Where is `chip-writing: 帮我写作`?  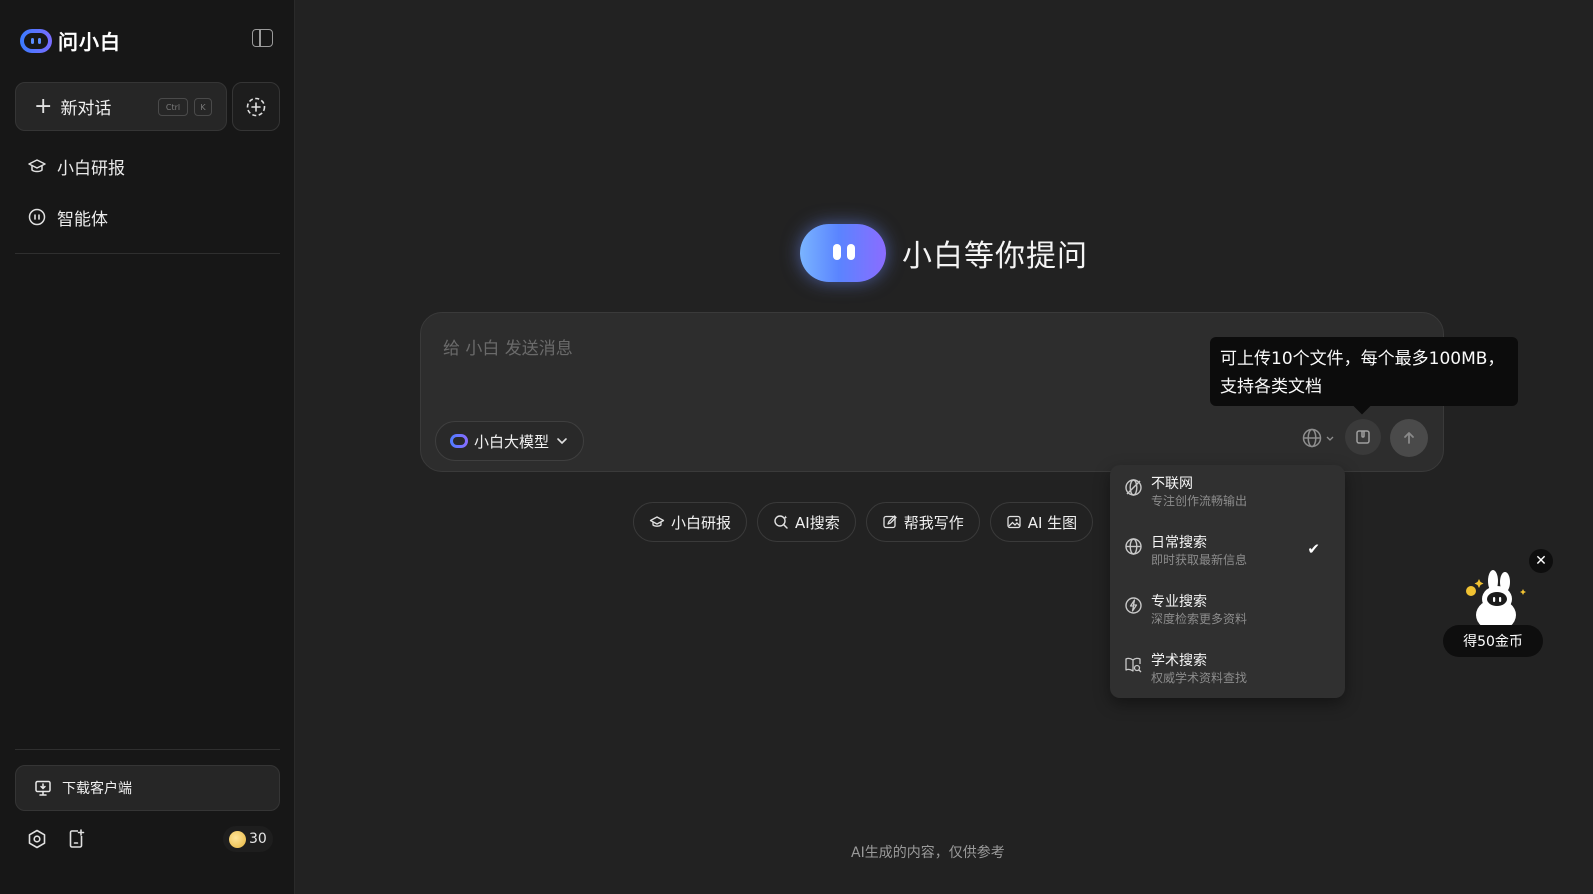
chip-writing: 帮我写作 is located at coordinates (922, 522).